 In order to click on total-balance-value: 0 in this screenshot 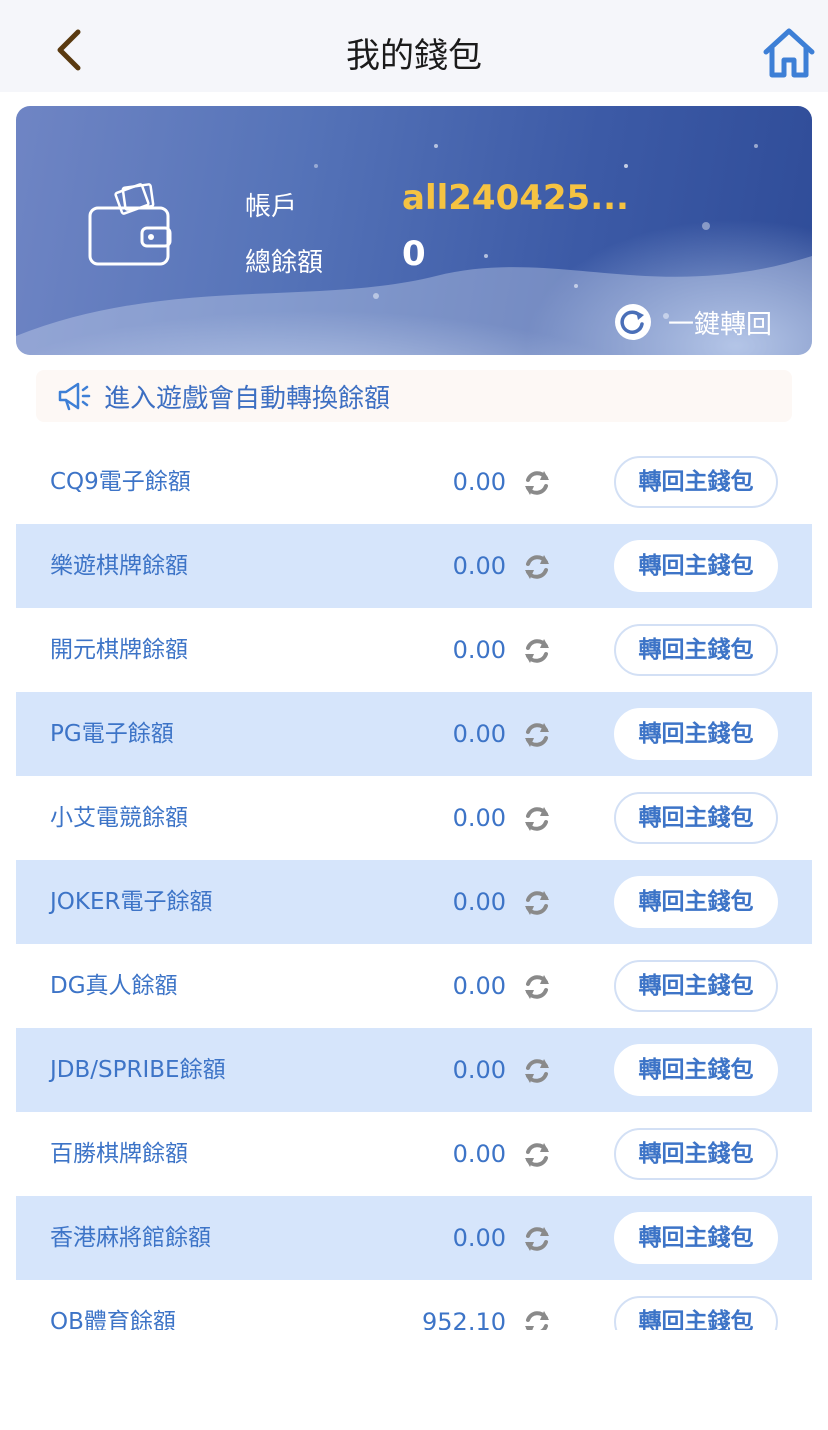, I will do `click(414, 254)`.